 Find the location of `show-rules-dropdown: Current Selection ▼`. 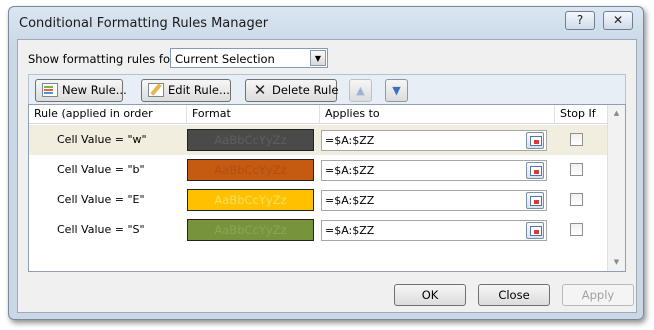

show-rules-dropdown: Current Selection ▼ is located at coordinates (249, 58).